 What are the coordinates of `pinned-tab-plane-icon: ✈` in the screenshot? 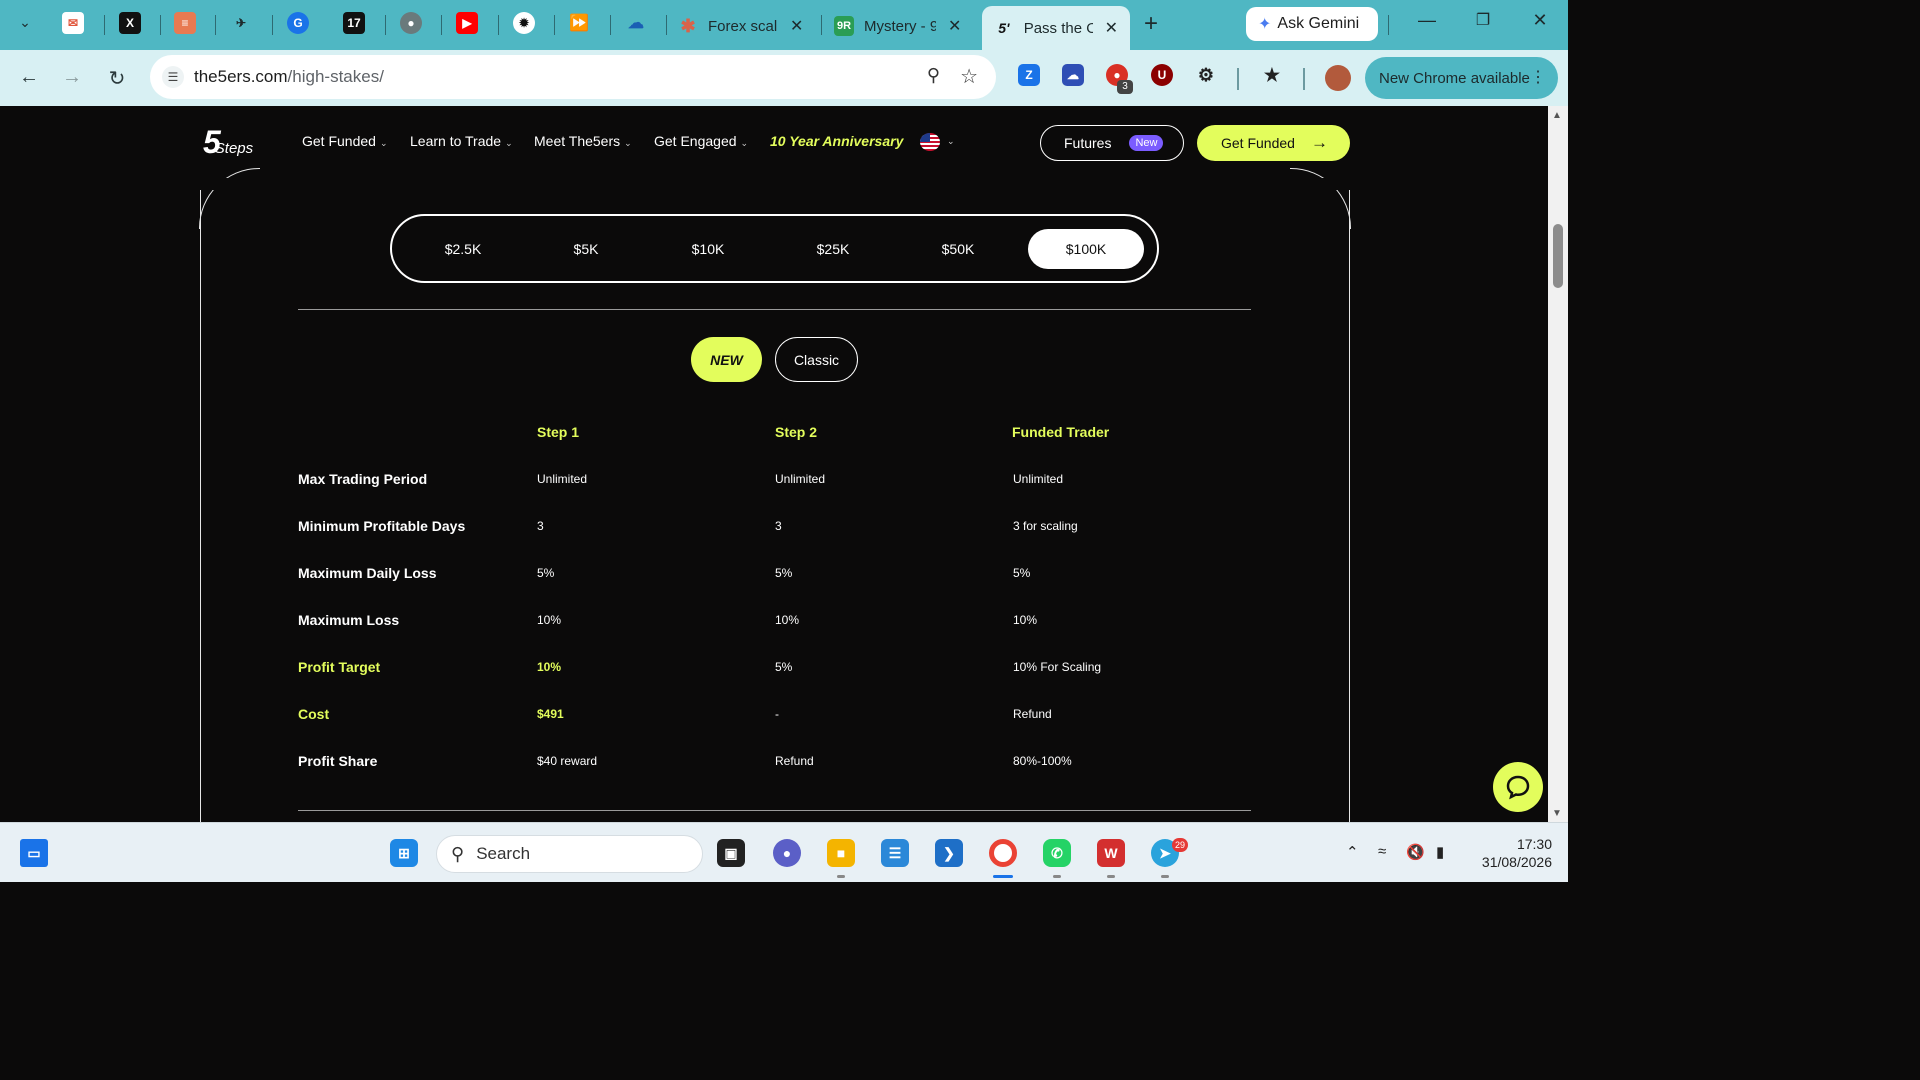 It's located at (241, 23).